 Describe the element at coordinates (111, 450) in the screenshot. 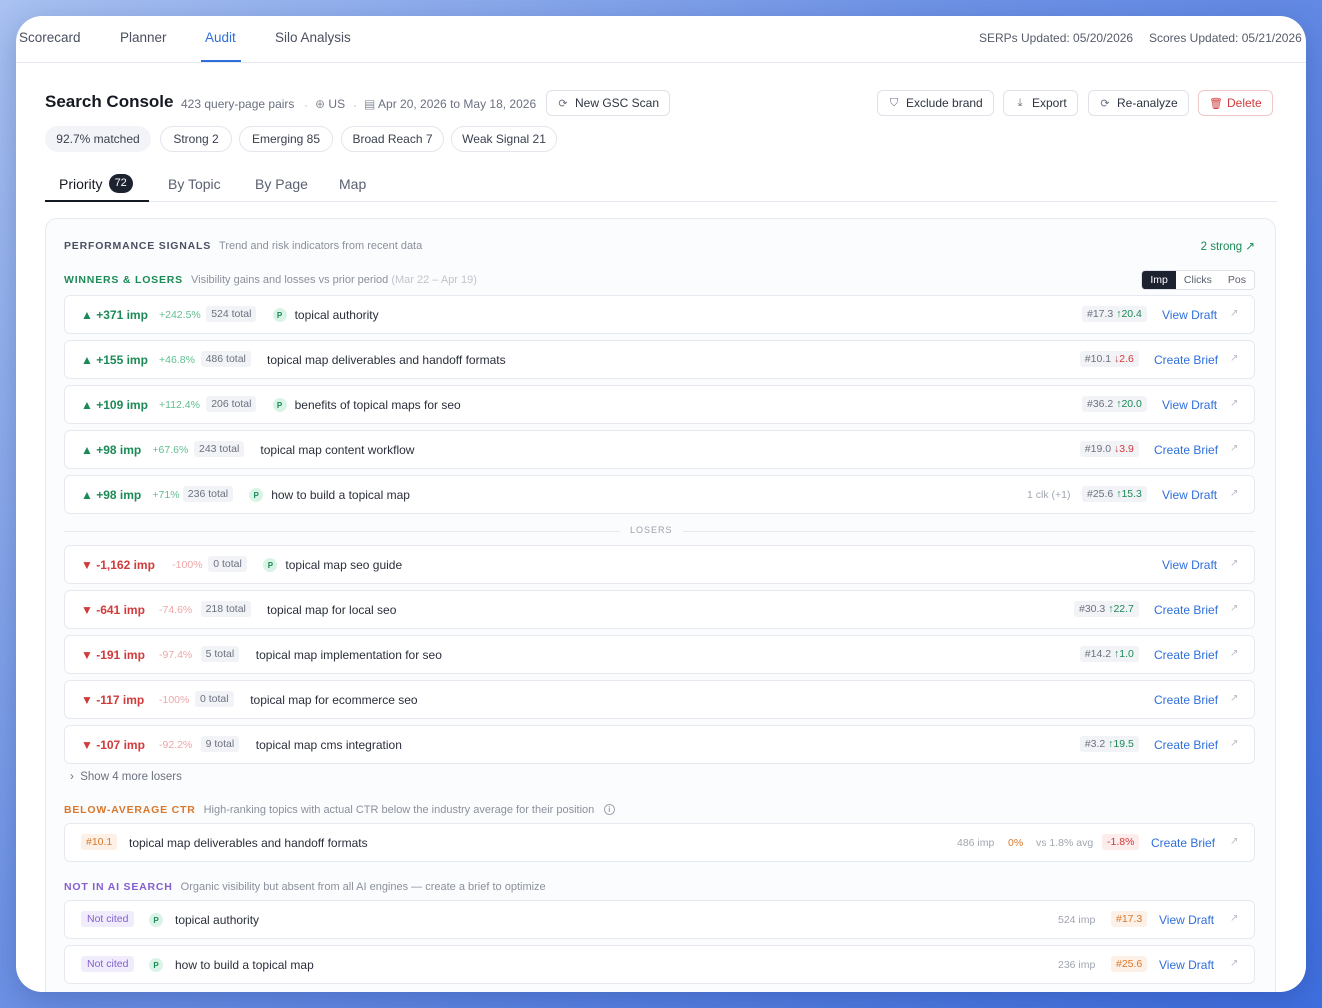

I see `delta-value: ▲ +98 imp` at that location.